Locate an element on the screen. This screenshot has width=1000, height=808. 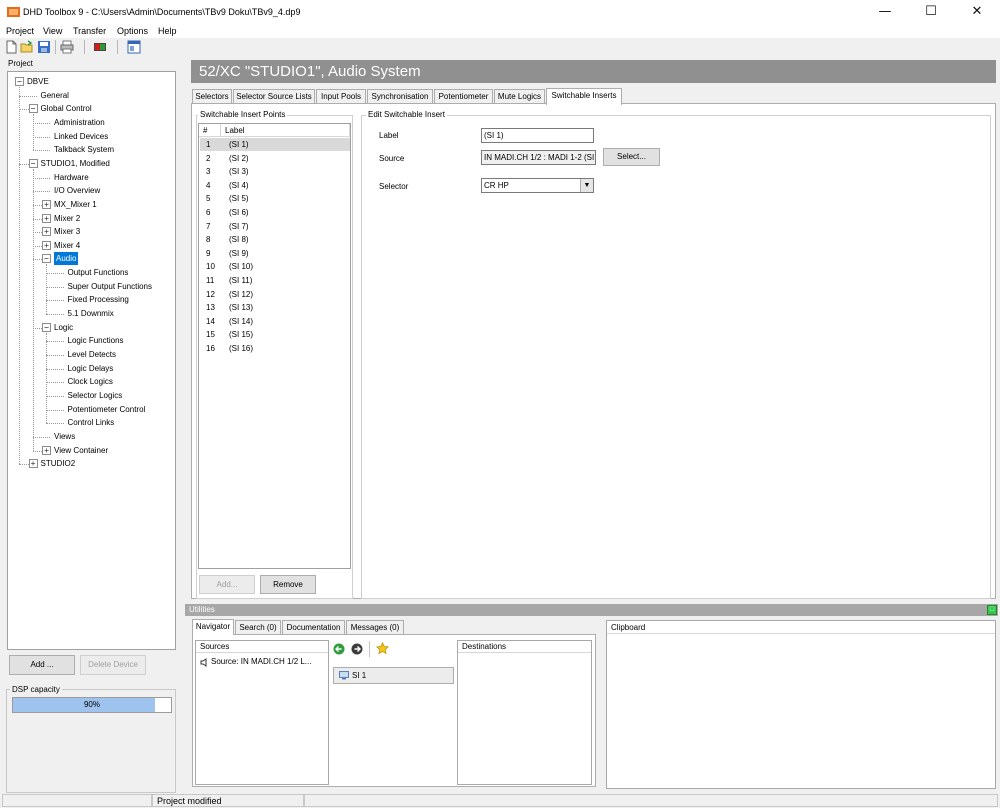
tab-switchable-inserts: Switchable Inserts is located at coordinates (584, 96).